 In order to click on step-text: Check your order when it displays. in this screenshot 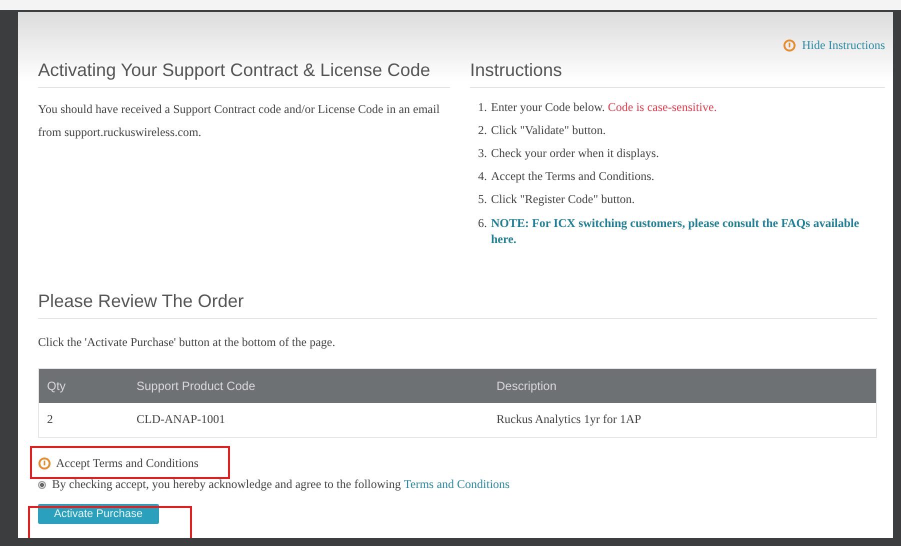, I will do `click(575, 153)`.